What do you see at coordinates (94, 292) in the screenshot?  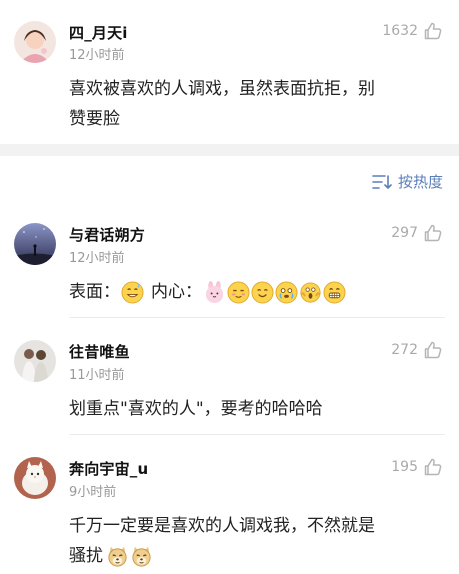 I see `comment-text-part: 表面：` at bounding box center [94, 292].